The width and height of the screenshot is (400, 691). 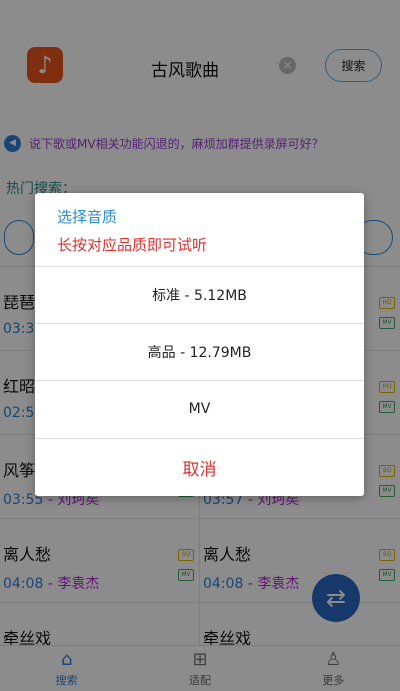 What do you see at coordinates (199, 408) in the screenshot?
I see `quality-option-mv: MV` at bounding box center [199, 408].